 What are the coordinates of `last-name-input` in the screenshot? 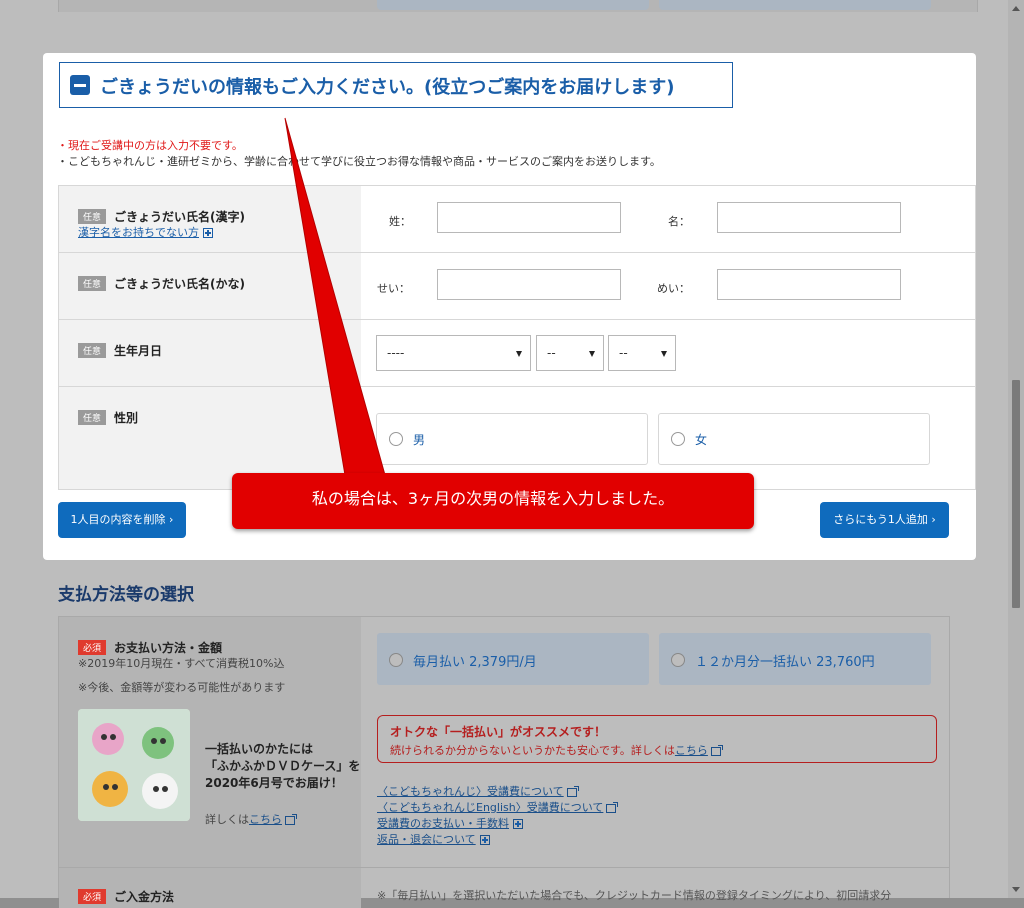 It's located at (529, 217).